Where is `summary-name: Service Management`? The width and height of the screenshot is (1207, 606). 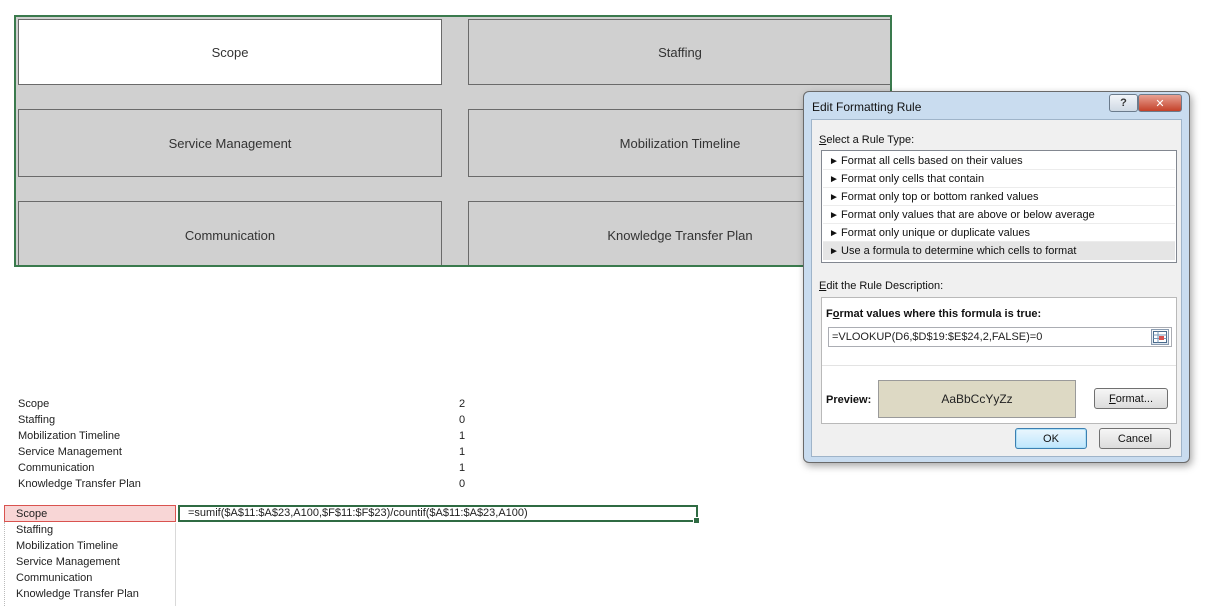
summary-name: Service Management is located at coordinates (70, 452).